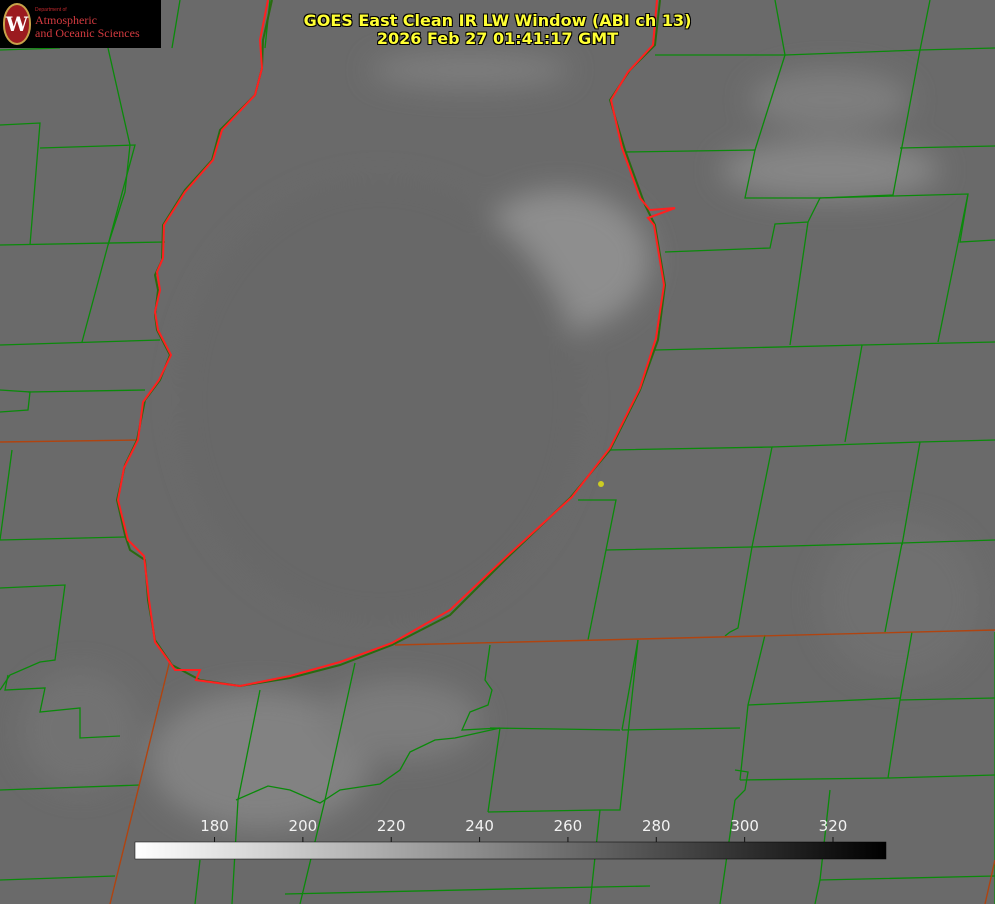  What do you see at coordinates (568, 826) in the screenshot?
I see `colorbar-tick-label: 260` at bounding box center [568, 826].